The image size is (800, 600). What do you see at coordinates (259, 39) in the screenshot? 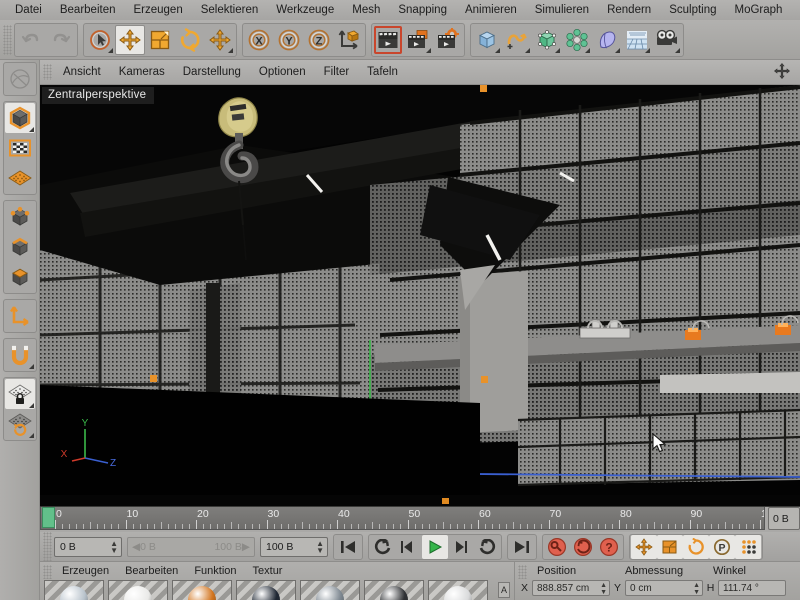
I see `lock-x-axis-button: X` at bounding box center [259, 39].